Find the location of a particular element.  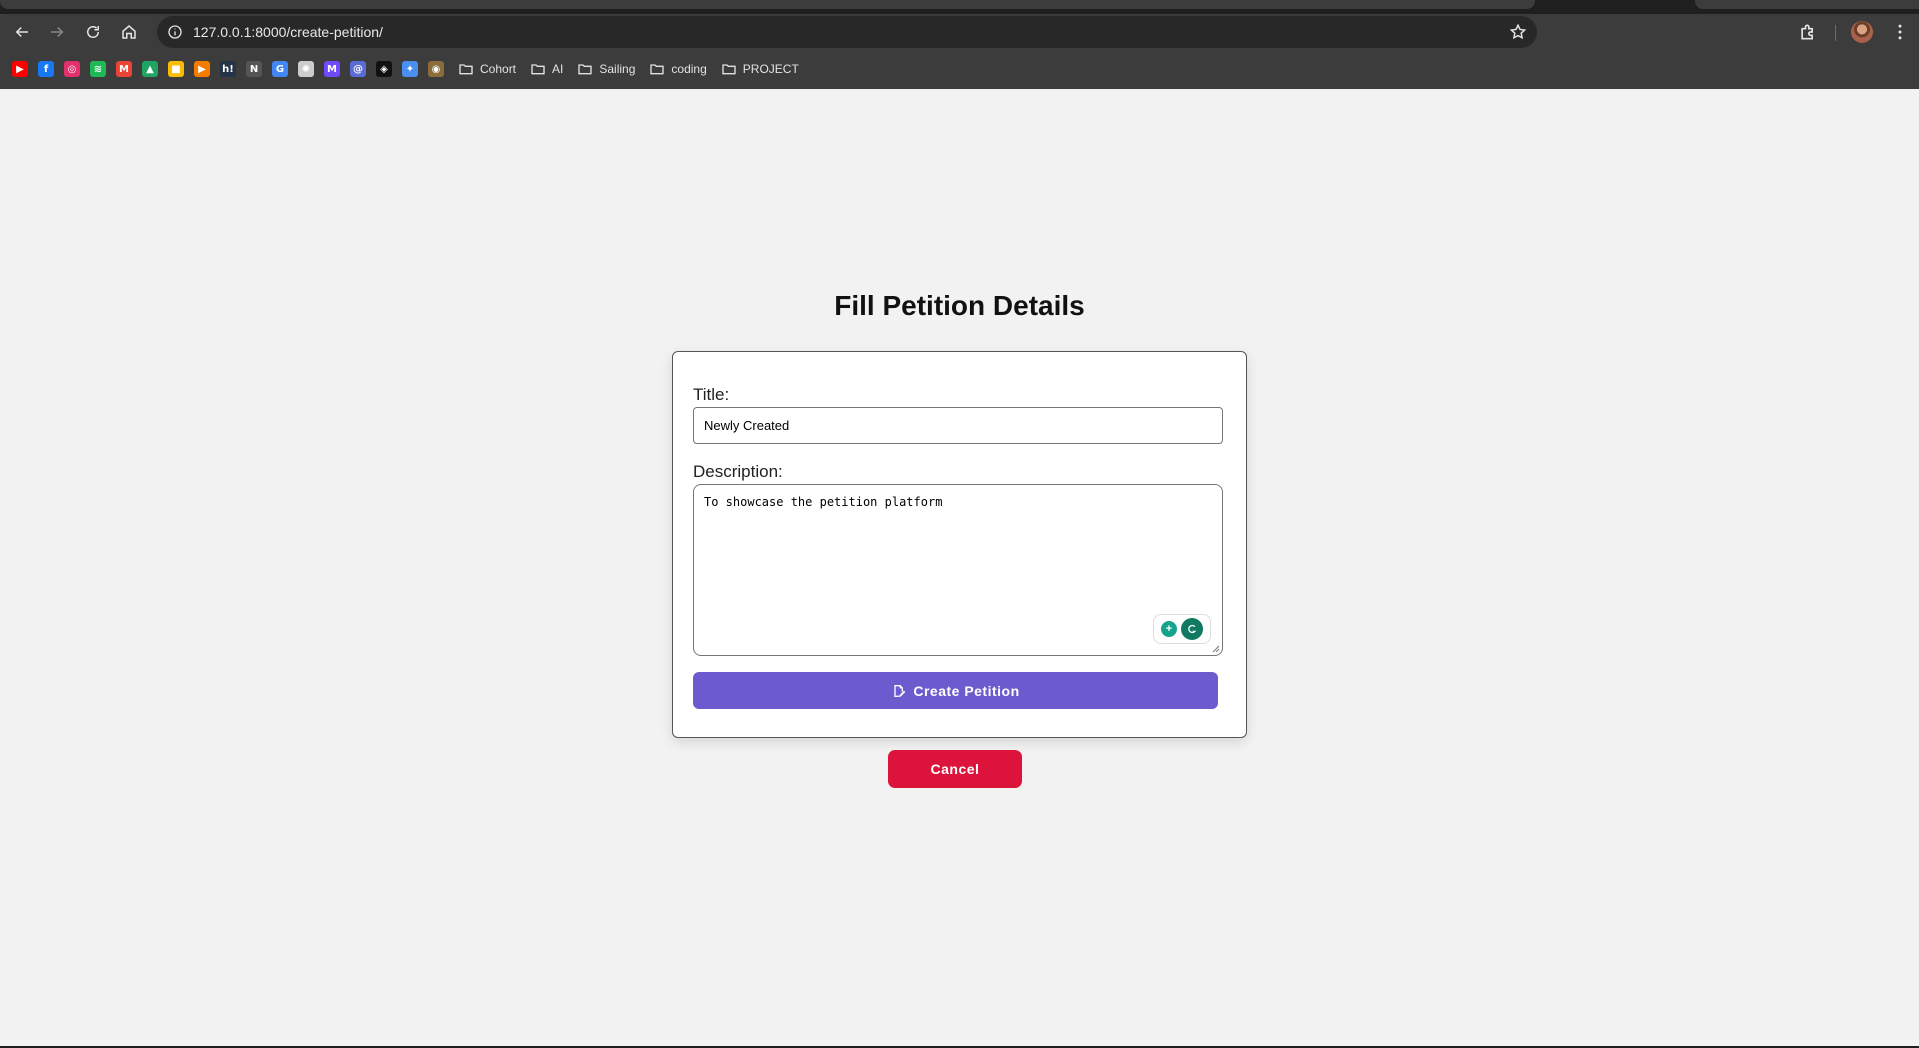

gmail-icon: M is located at coordinates (124, 69).